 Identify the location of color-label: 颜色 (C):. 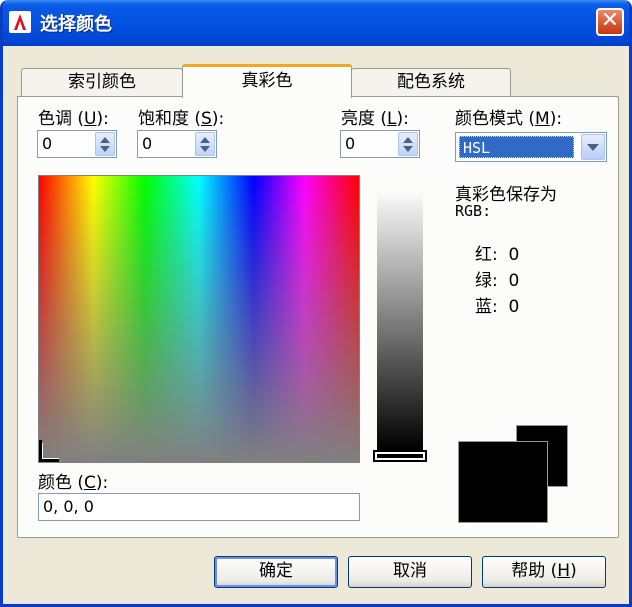
(73, 483).